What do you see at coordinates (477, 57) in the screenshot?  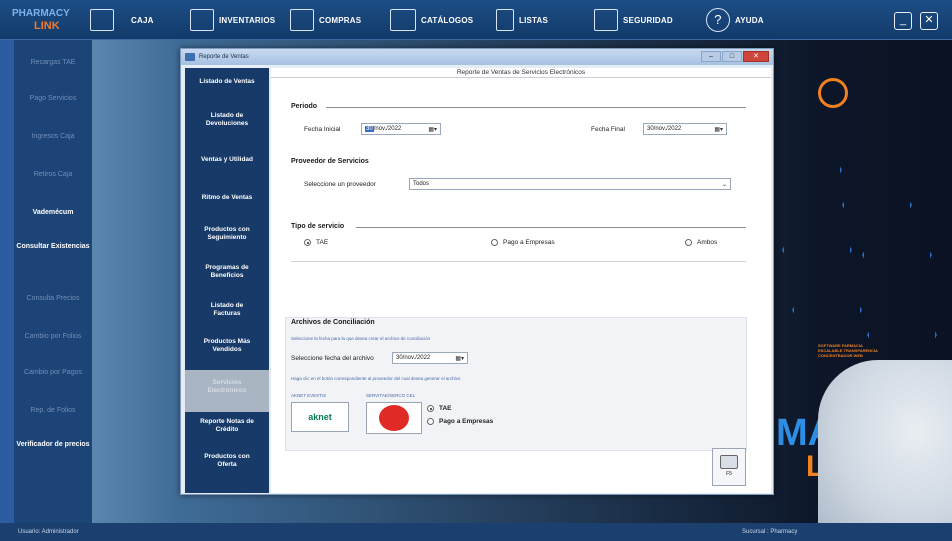 I see `dialog-title-bar: Reporte de Ventas – □ ✕` at bounding box center [477, 57].